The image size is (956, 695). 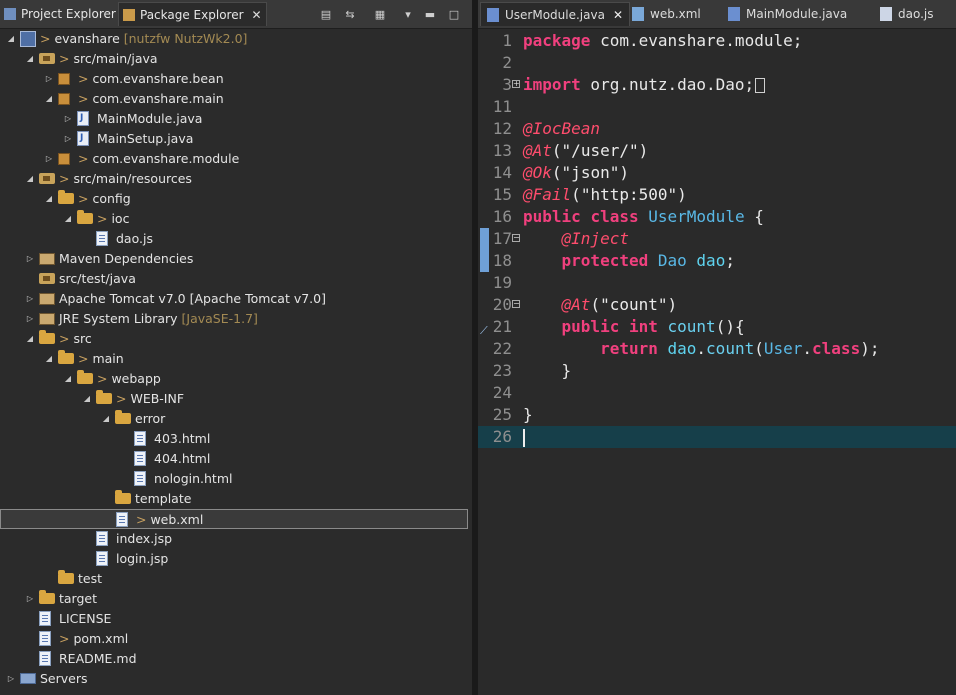 I want to click on code-line: 18 protected Dao dao;, so click(x=717, y=261).